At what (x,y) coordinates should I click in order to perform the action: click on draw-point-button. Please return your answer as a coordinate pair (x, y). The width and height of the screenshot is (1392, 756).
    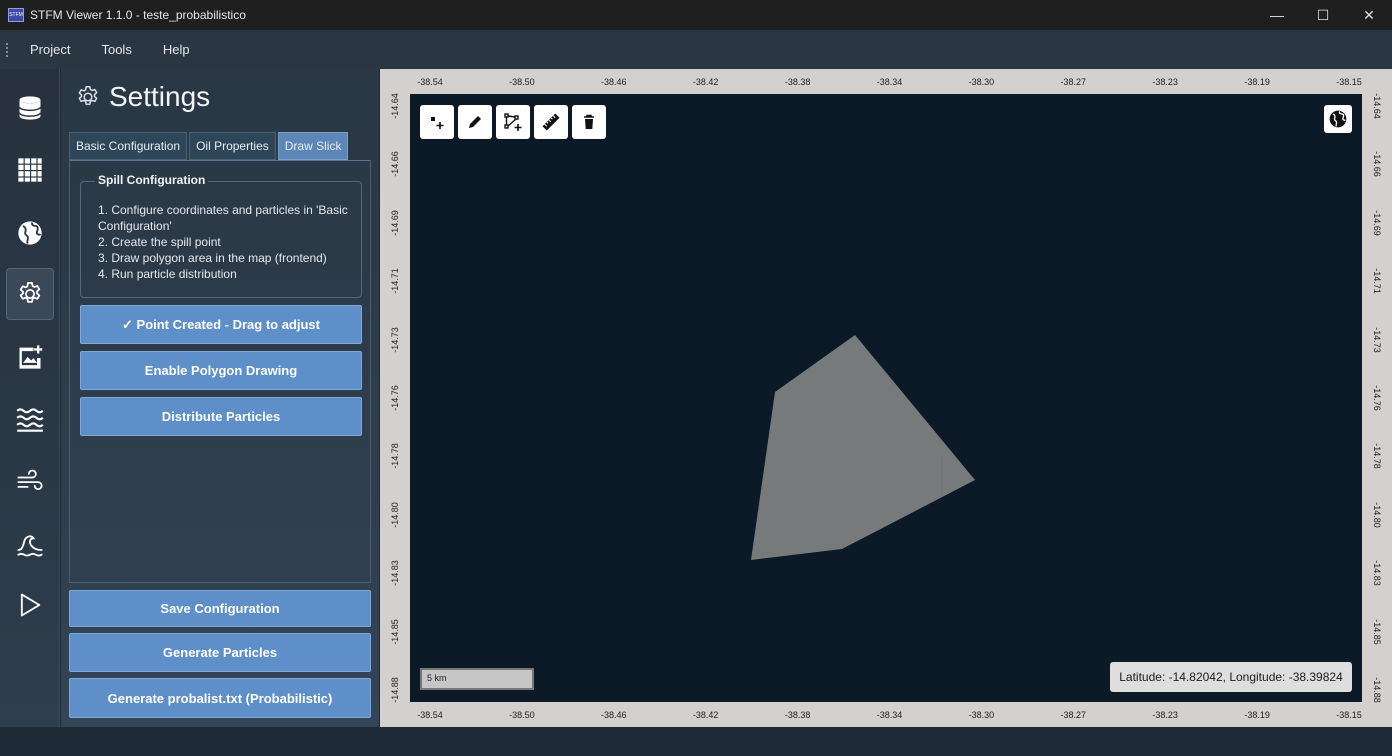
    Looking at the image, I should click on (437, 122).